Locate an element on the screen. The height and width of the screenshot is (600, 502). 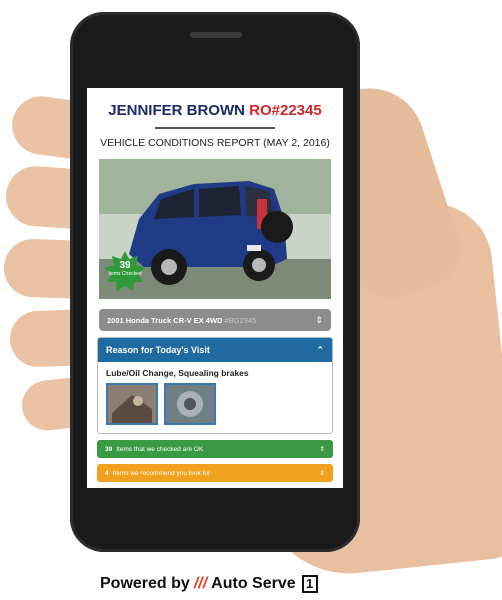
reason-text: Lube/Oil Change, Squealing brakes is located at coordinates (177, 373).